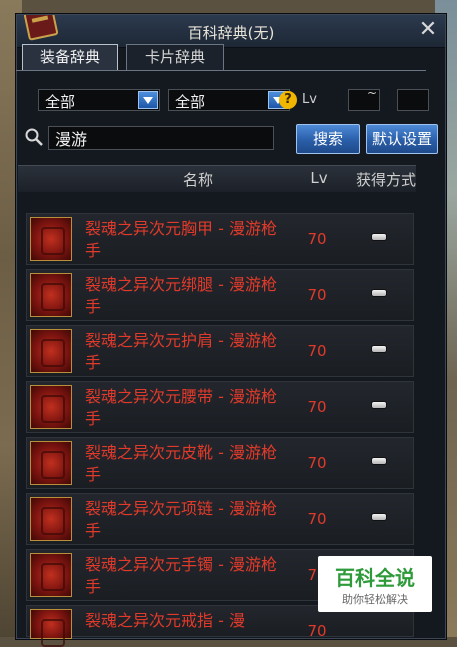 The width and height of the screenshot is (457, 647). Describe the element at coordinates (60, 102) in the screenshot. I see `category-select-value: 全部` at that location.